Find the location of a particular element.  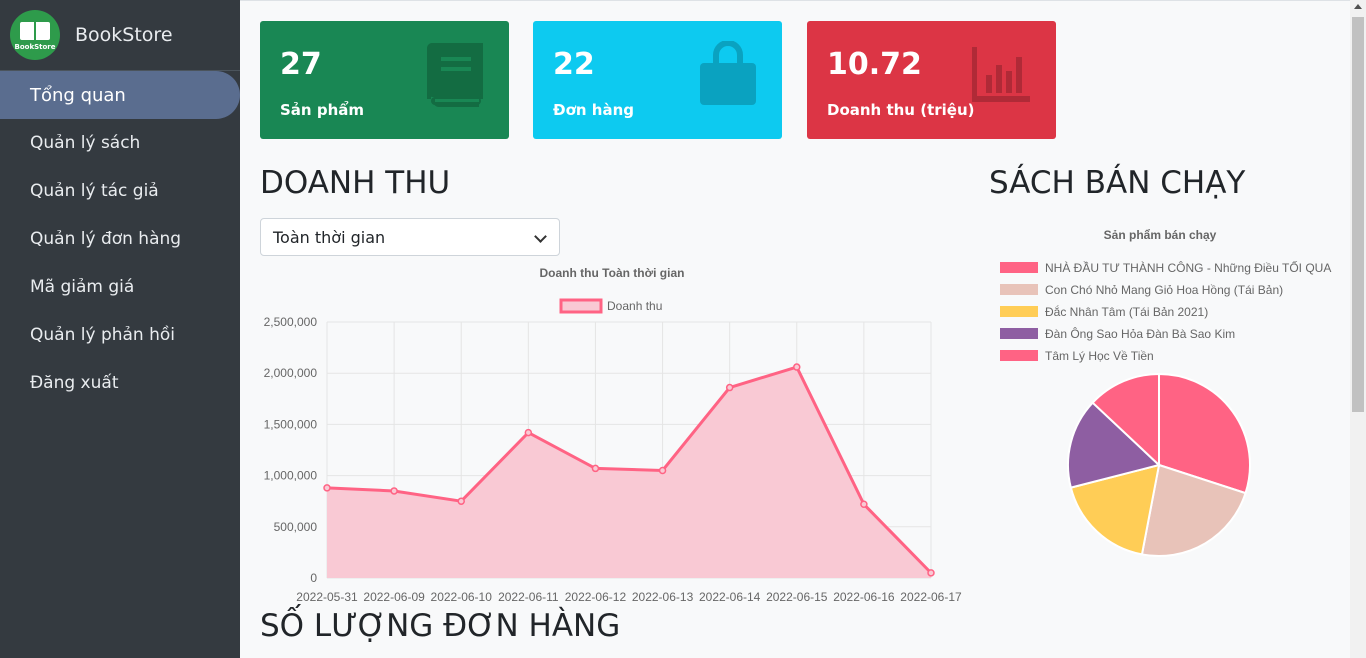

pie-legend-label: Tâm Lý Học Về Tiền is located at coordinates (1099, 356).